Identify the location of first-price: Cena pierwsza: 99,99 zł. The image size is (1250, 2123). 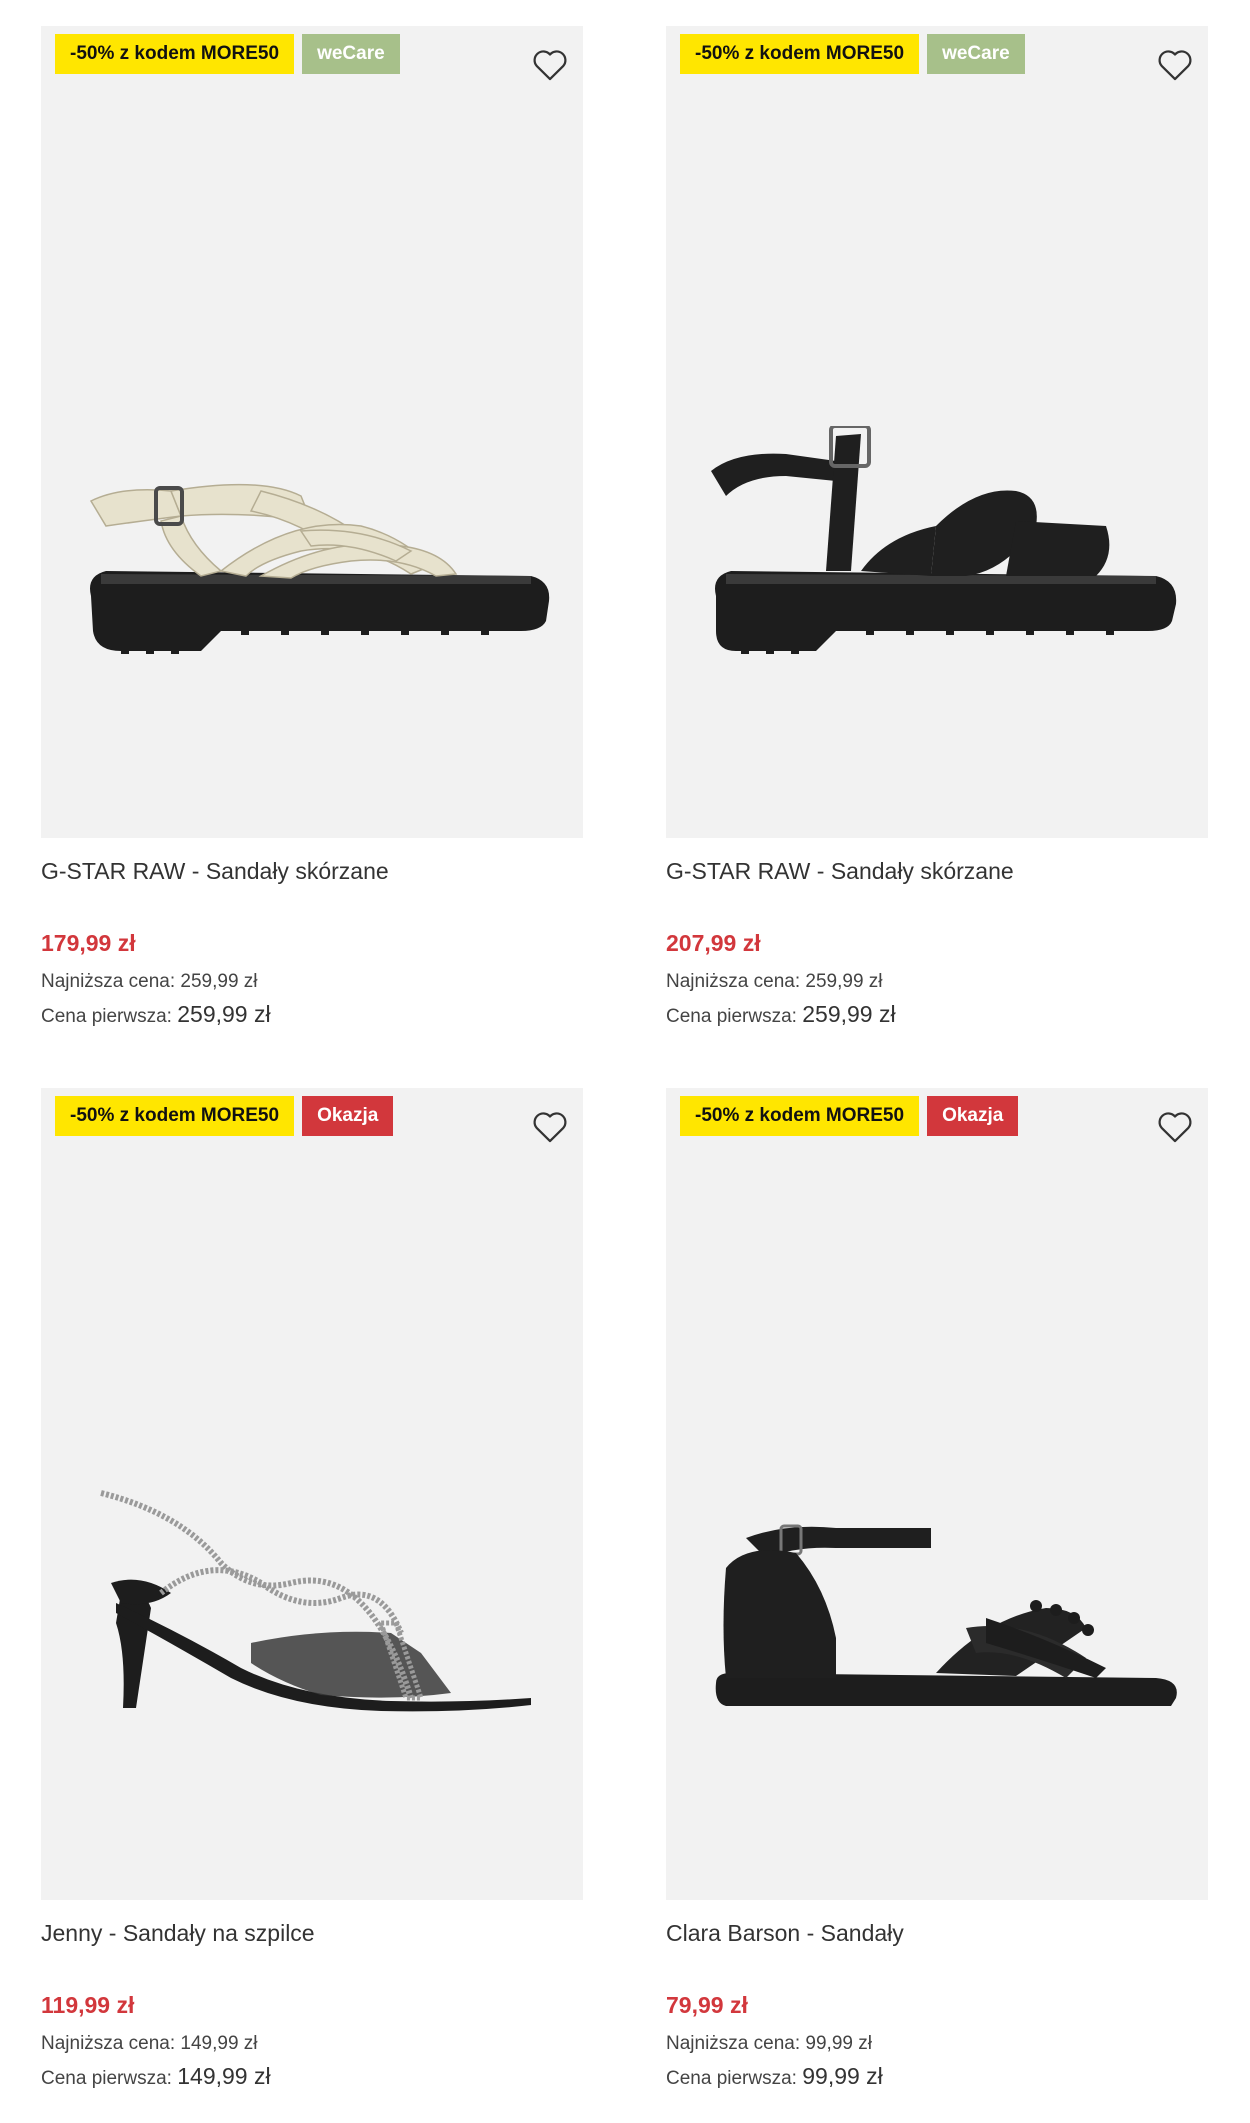
(937, 2076).